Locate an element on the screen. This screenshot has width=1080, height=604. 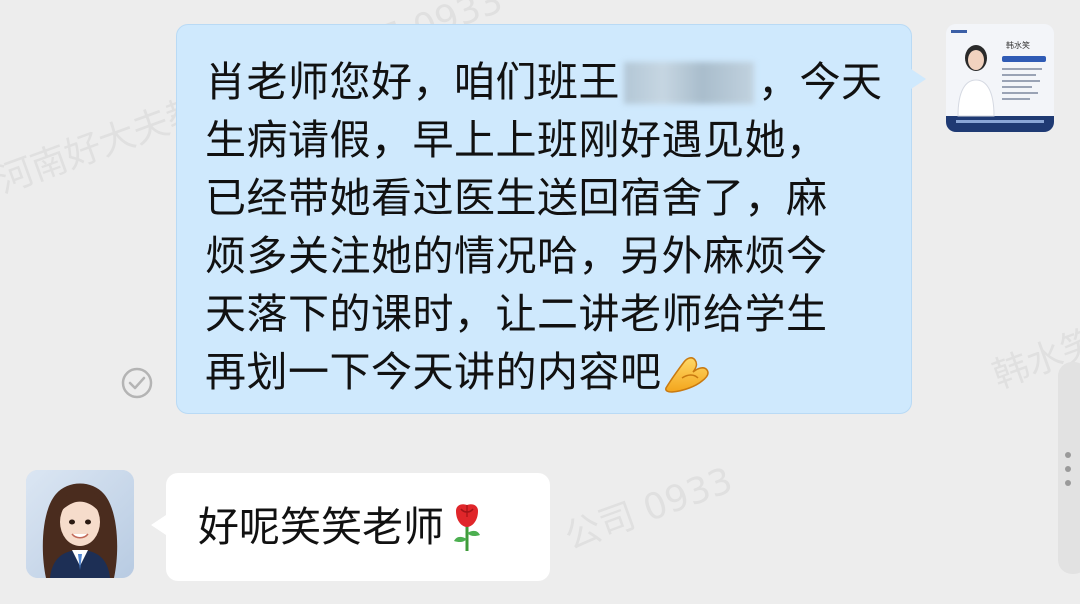
sent-line-6: 再划一下今天讲的内容吧 is located at coordinates (547, 372).